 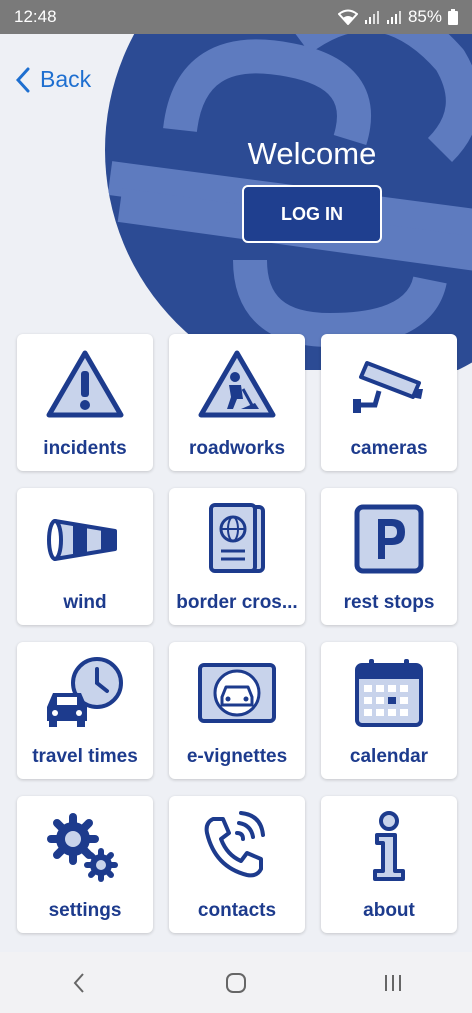 I want to click on tile-contacts: contacts, so click(x=237, y=864).